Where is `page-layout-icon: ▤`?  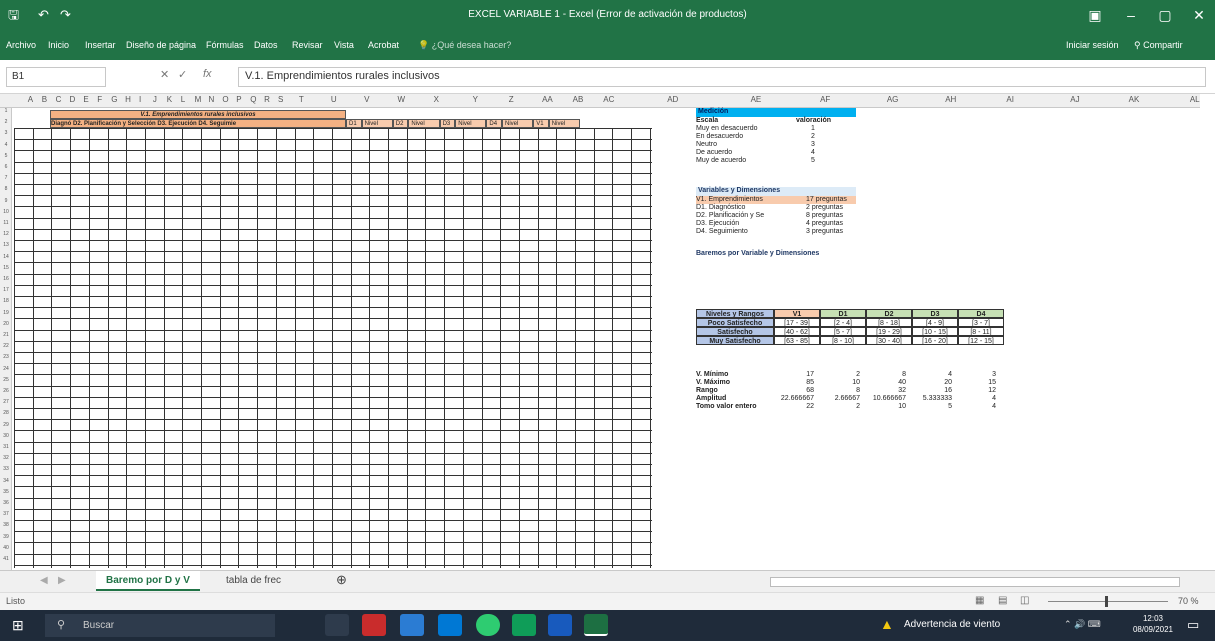 page-layout-icon: ▤ is located at coordinates (1002, 600).